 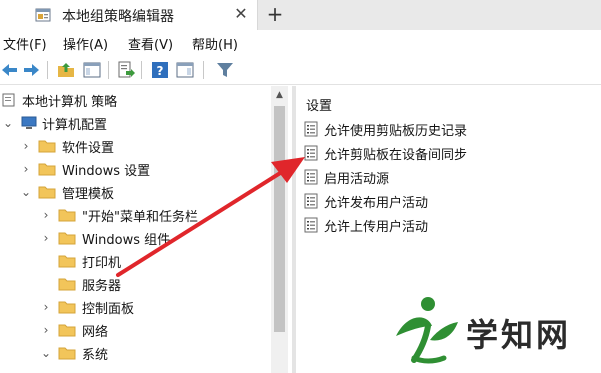 I want to click on scroll-up-arrow-icon: ▲, so click(x=279, y=95).